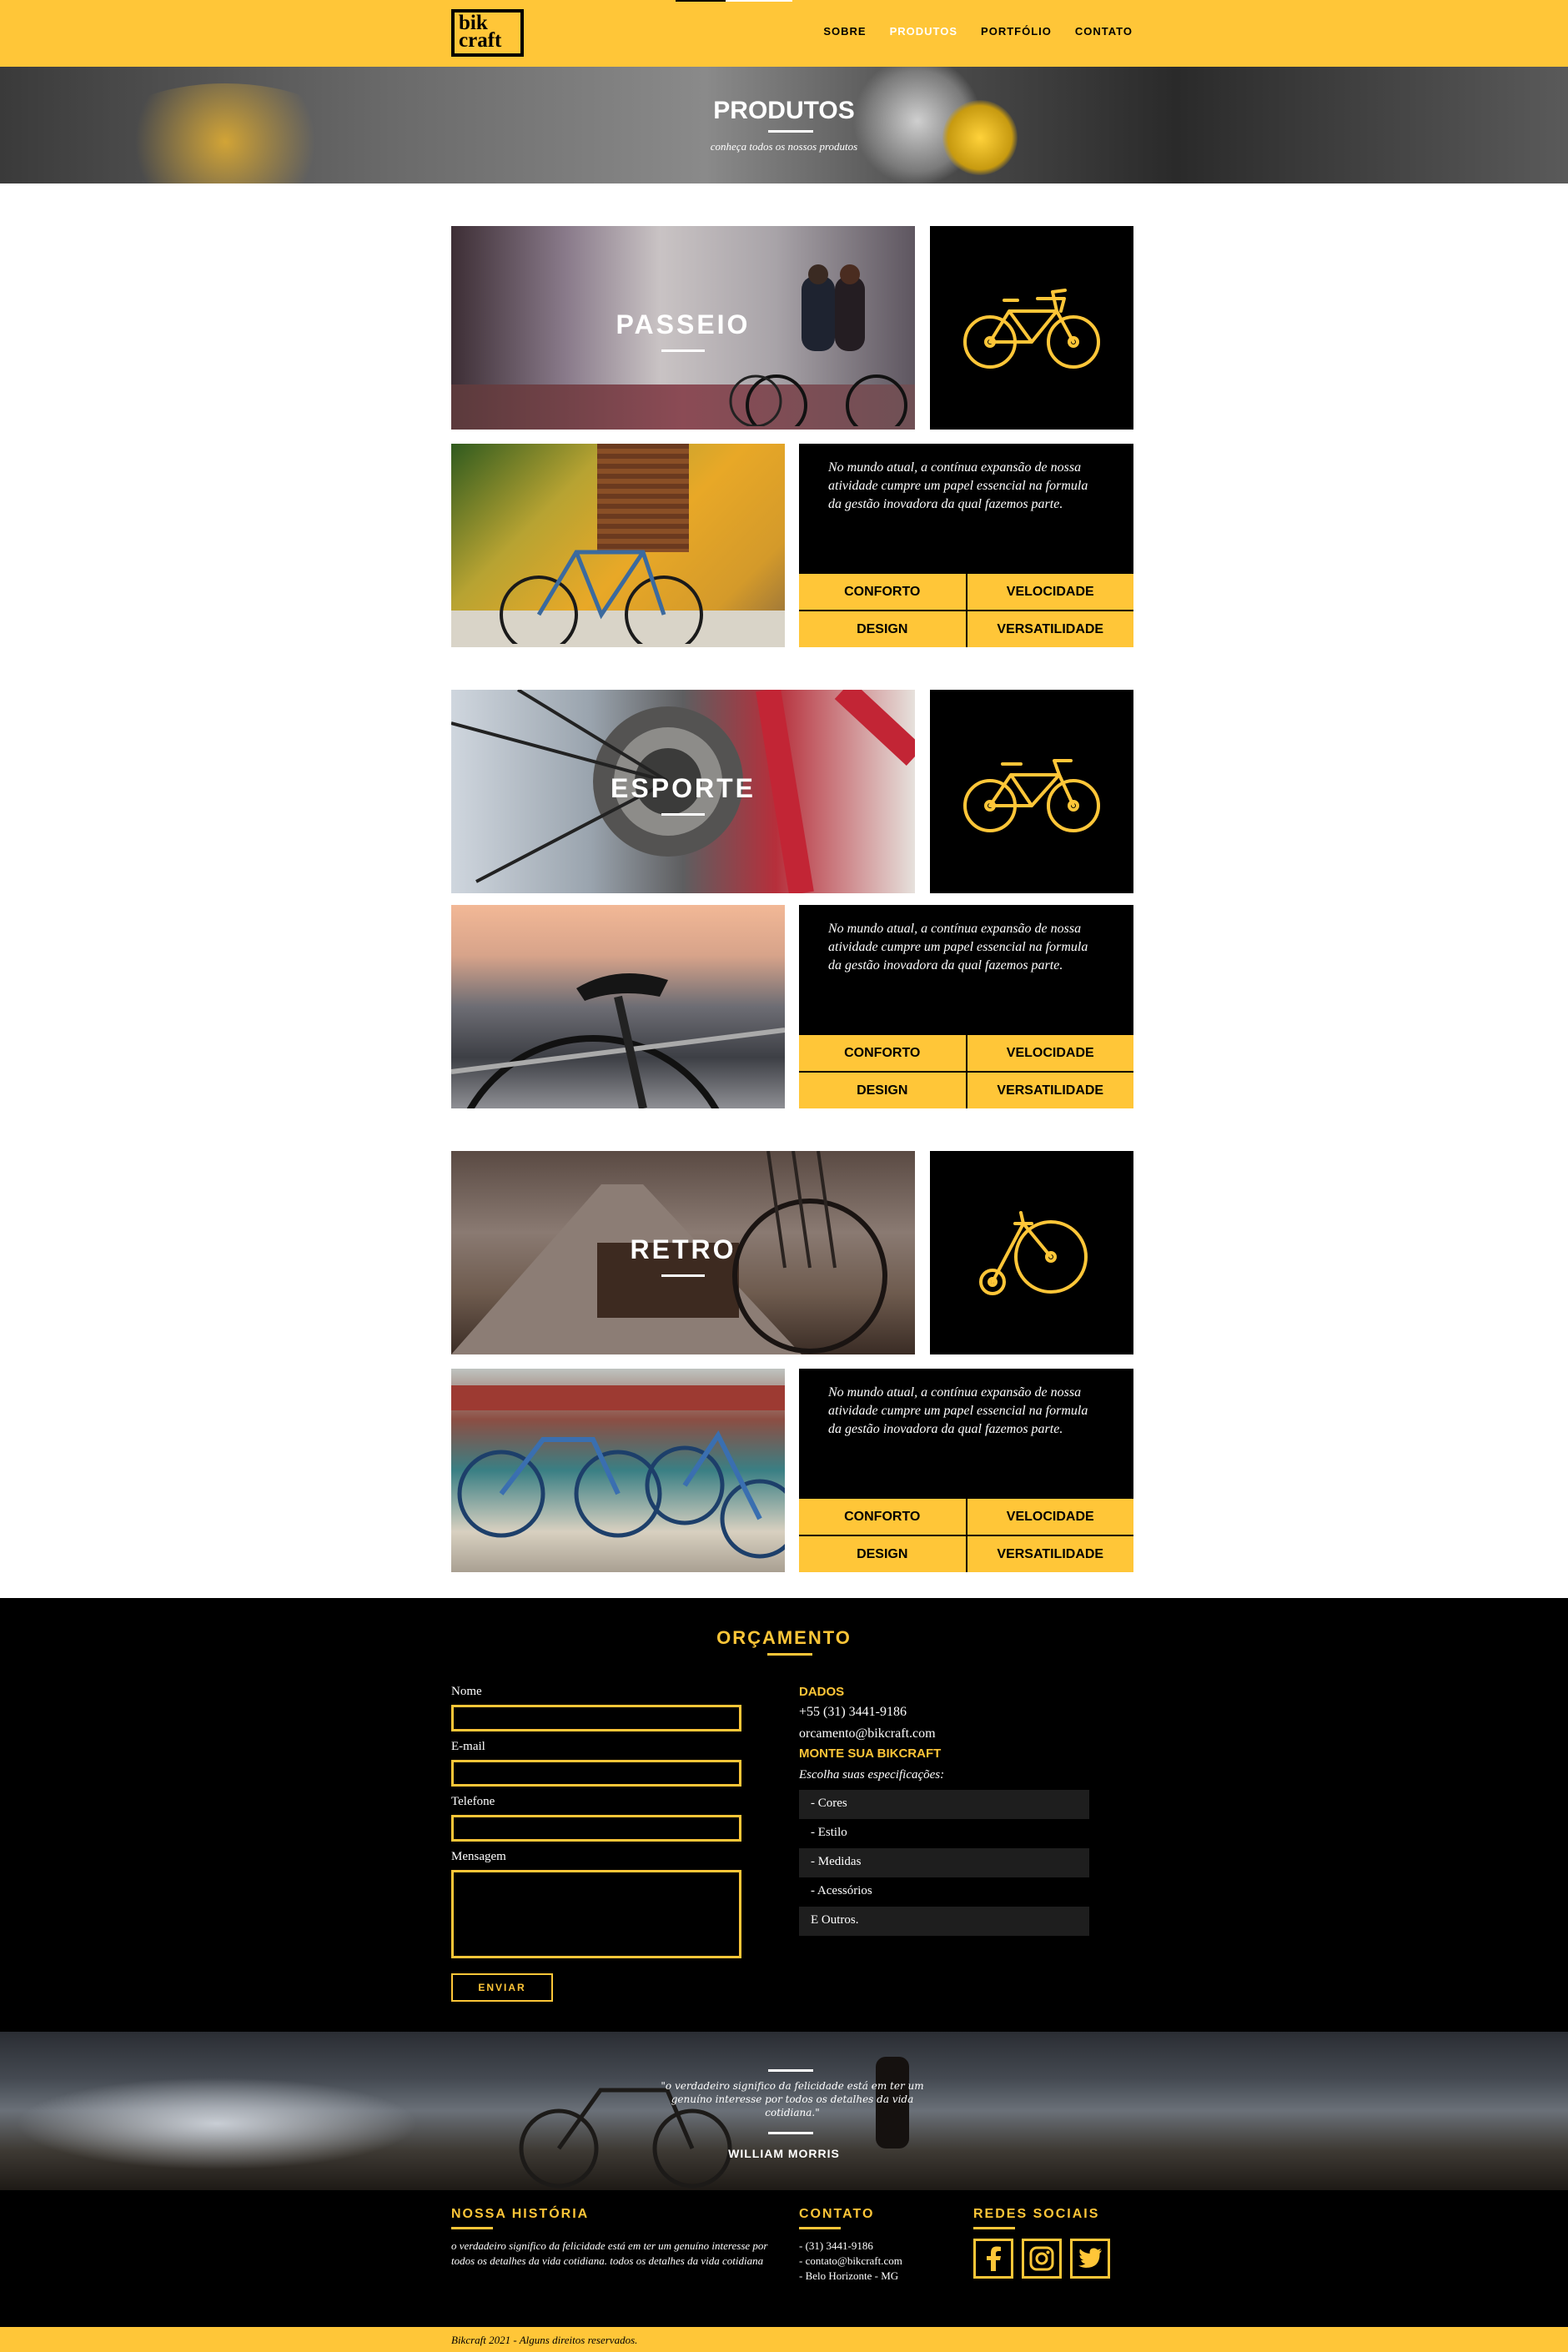 The height and width of the screenshot is (2352, 1568). What do you see at coordinates (818, 345) in the screenshot?
I see `cyclists-photo` at bounding box center [818, 345].